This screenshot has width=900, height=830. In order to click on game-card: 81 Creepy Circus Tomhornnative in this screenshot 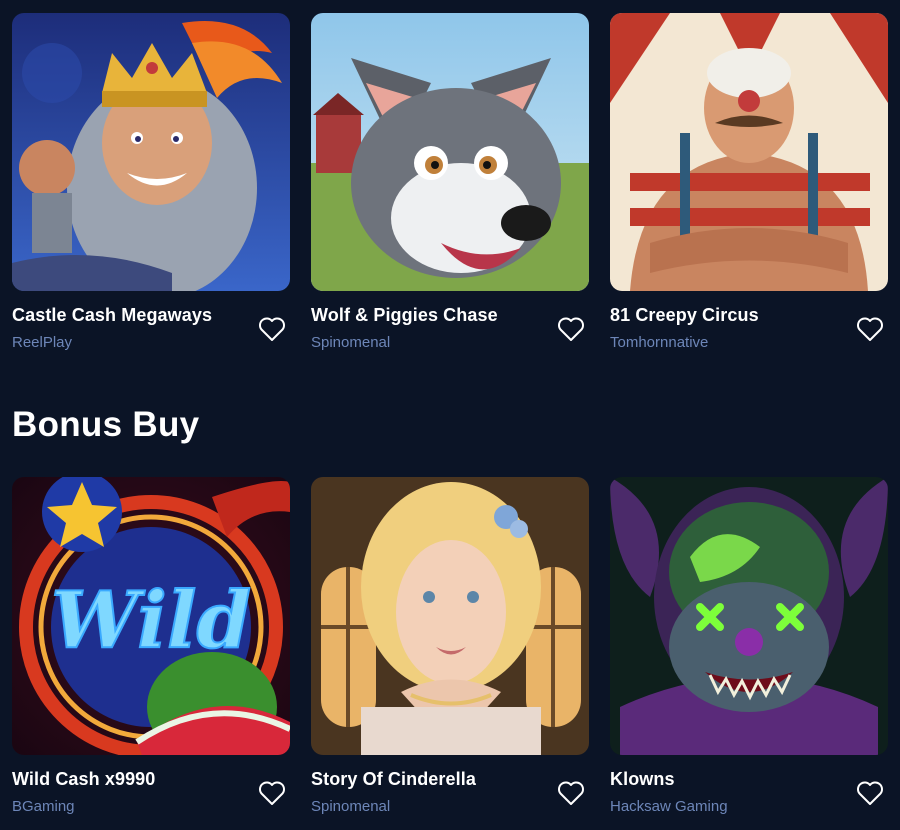, I will do `click(749, 184)`.